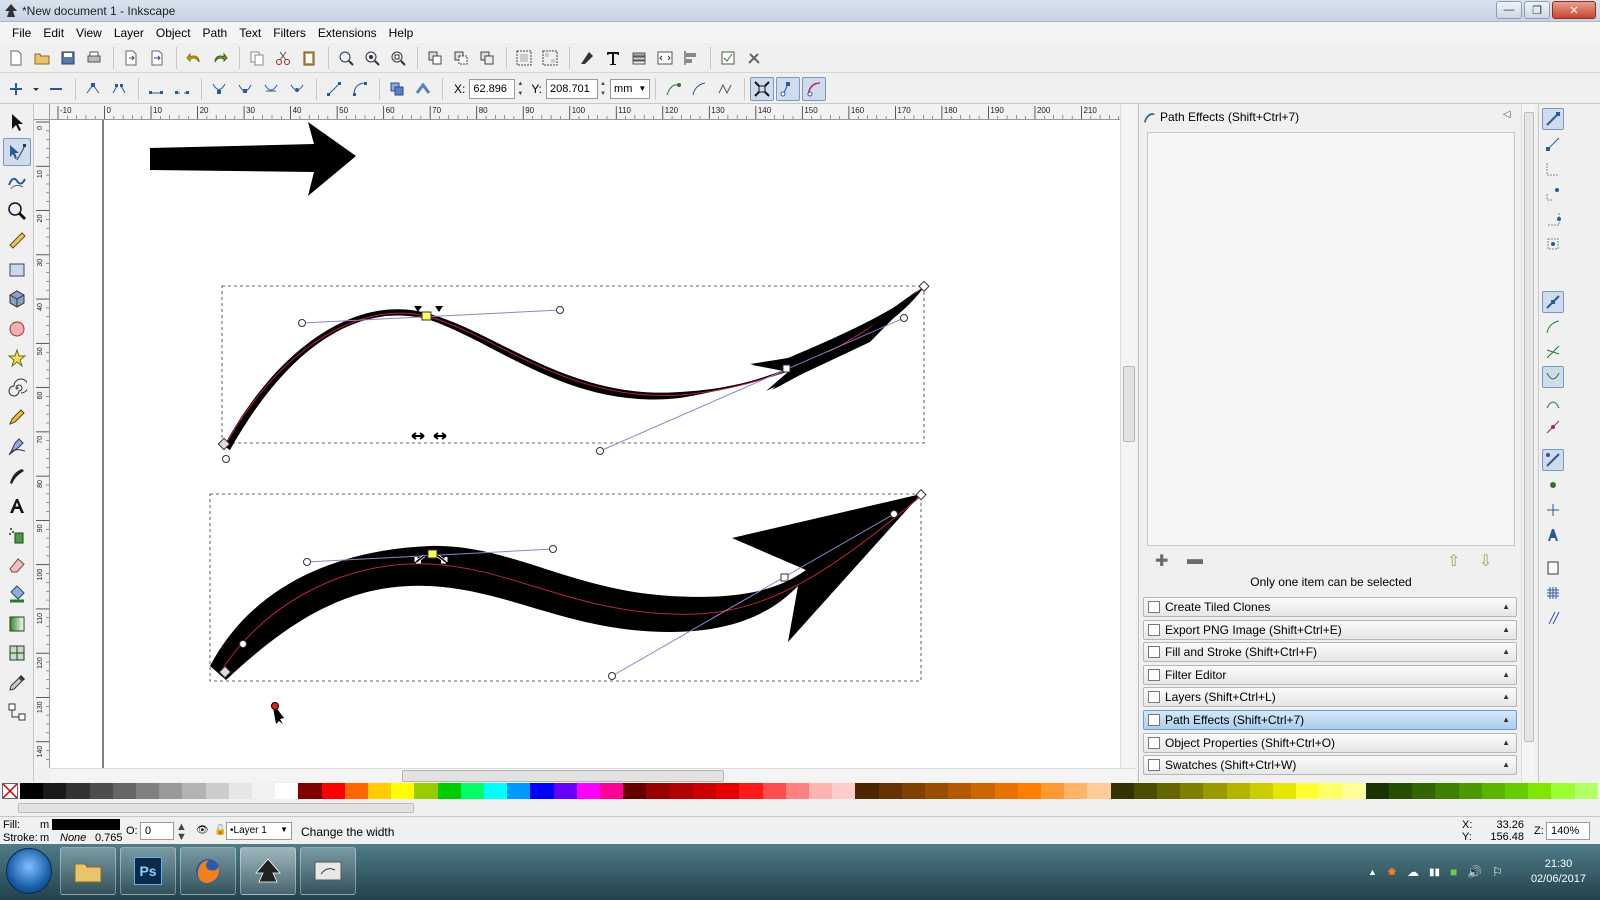 The image size is (1600, 900). Describe the element at coordinates (328, 871) in the screenshot. I see `taskbar-window-preview` at that location.